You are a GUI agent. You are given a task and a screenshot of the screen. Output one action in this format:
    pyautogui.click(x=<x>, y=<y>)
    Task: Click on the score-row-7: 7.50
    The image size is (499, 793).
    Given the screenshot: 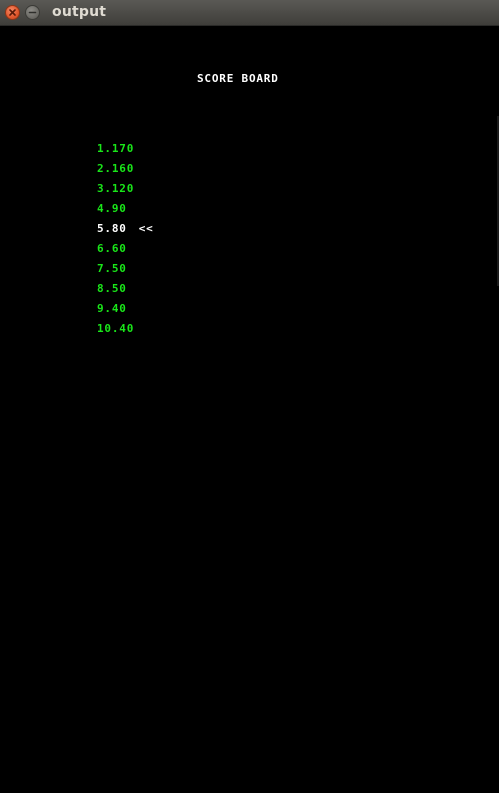 What is the action you would take?
    pyautogui.click(x=125, y=272)
    